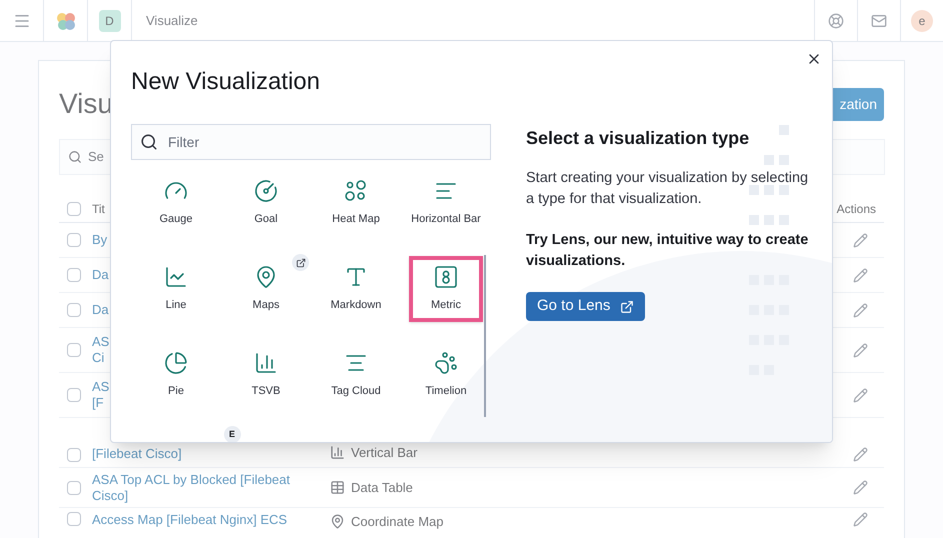 This screenshot has height=538, width=943. Describe the element at coordinates (337, 487) in the screenshot. I see `table-icon` at that location.